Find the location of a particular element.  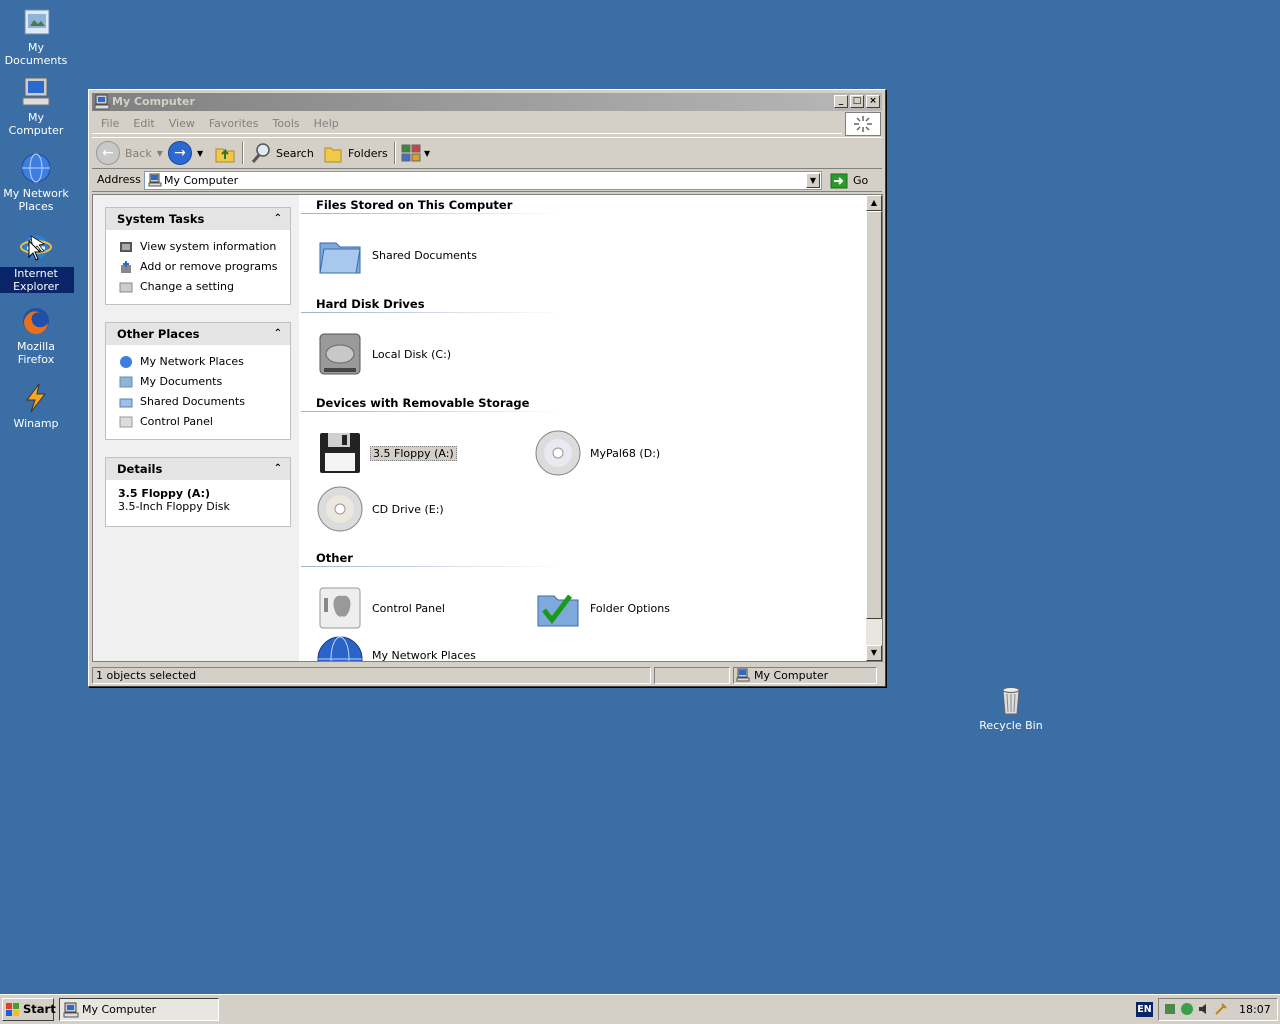

group-title-hdd: Hard Disk Drives is located at coordinates (370, 304).